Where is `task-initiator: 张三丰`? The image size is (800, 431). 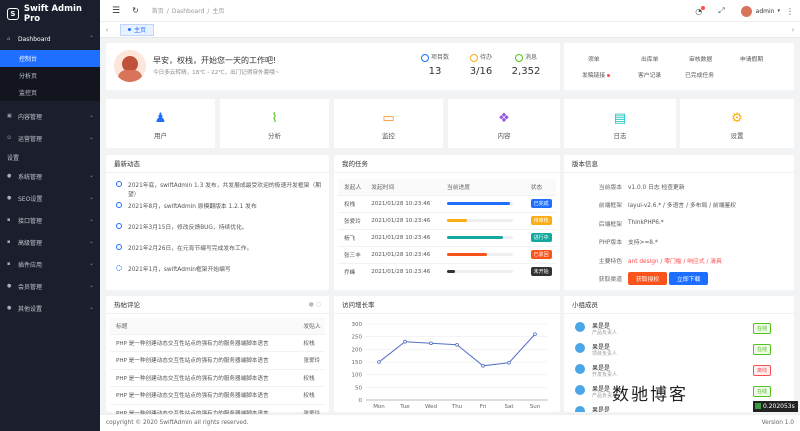 task-initiator: 张三丰 is located at coordinates (352, 254).